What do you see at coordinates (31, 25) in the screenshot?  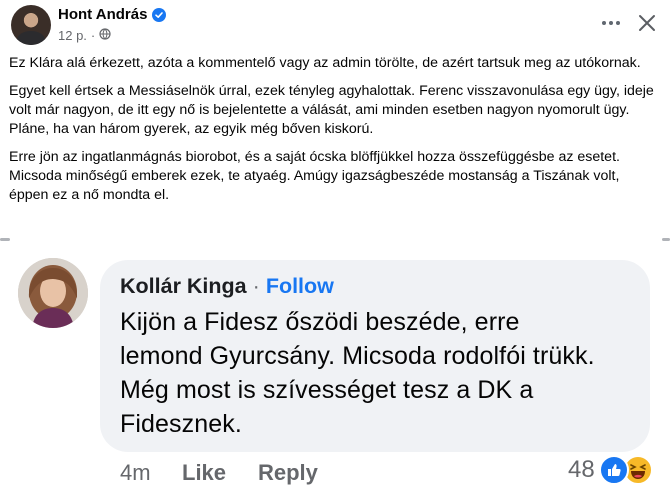 I see `author-avatar` at bounding box center [31, 25].